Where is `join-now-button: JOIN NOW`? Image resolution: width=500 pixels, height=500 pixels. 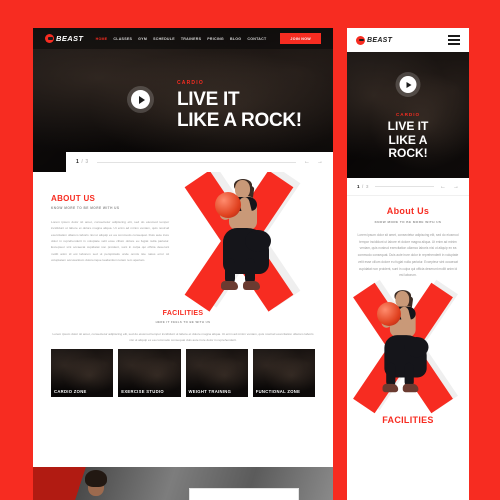 join-now-button: JOIN NOW is located at coordinates (300, 38).